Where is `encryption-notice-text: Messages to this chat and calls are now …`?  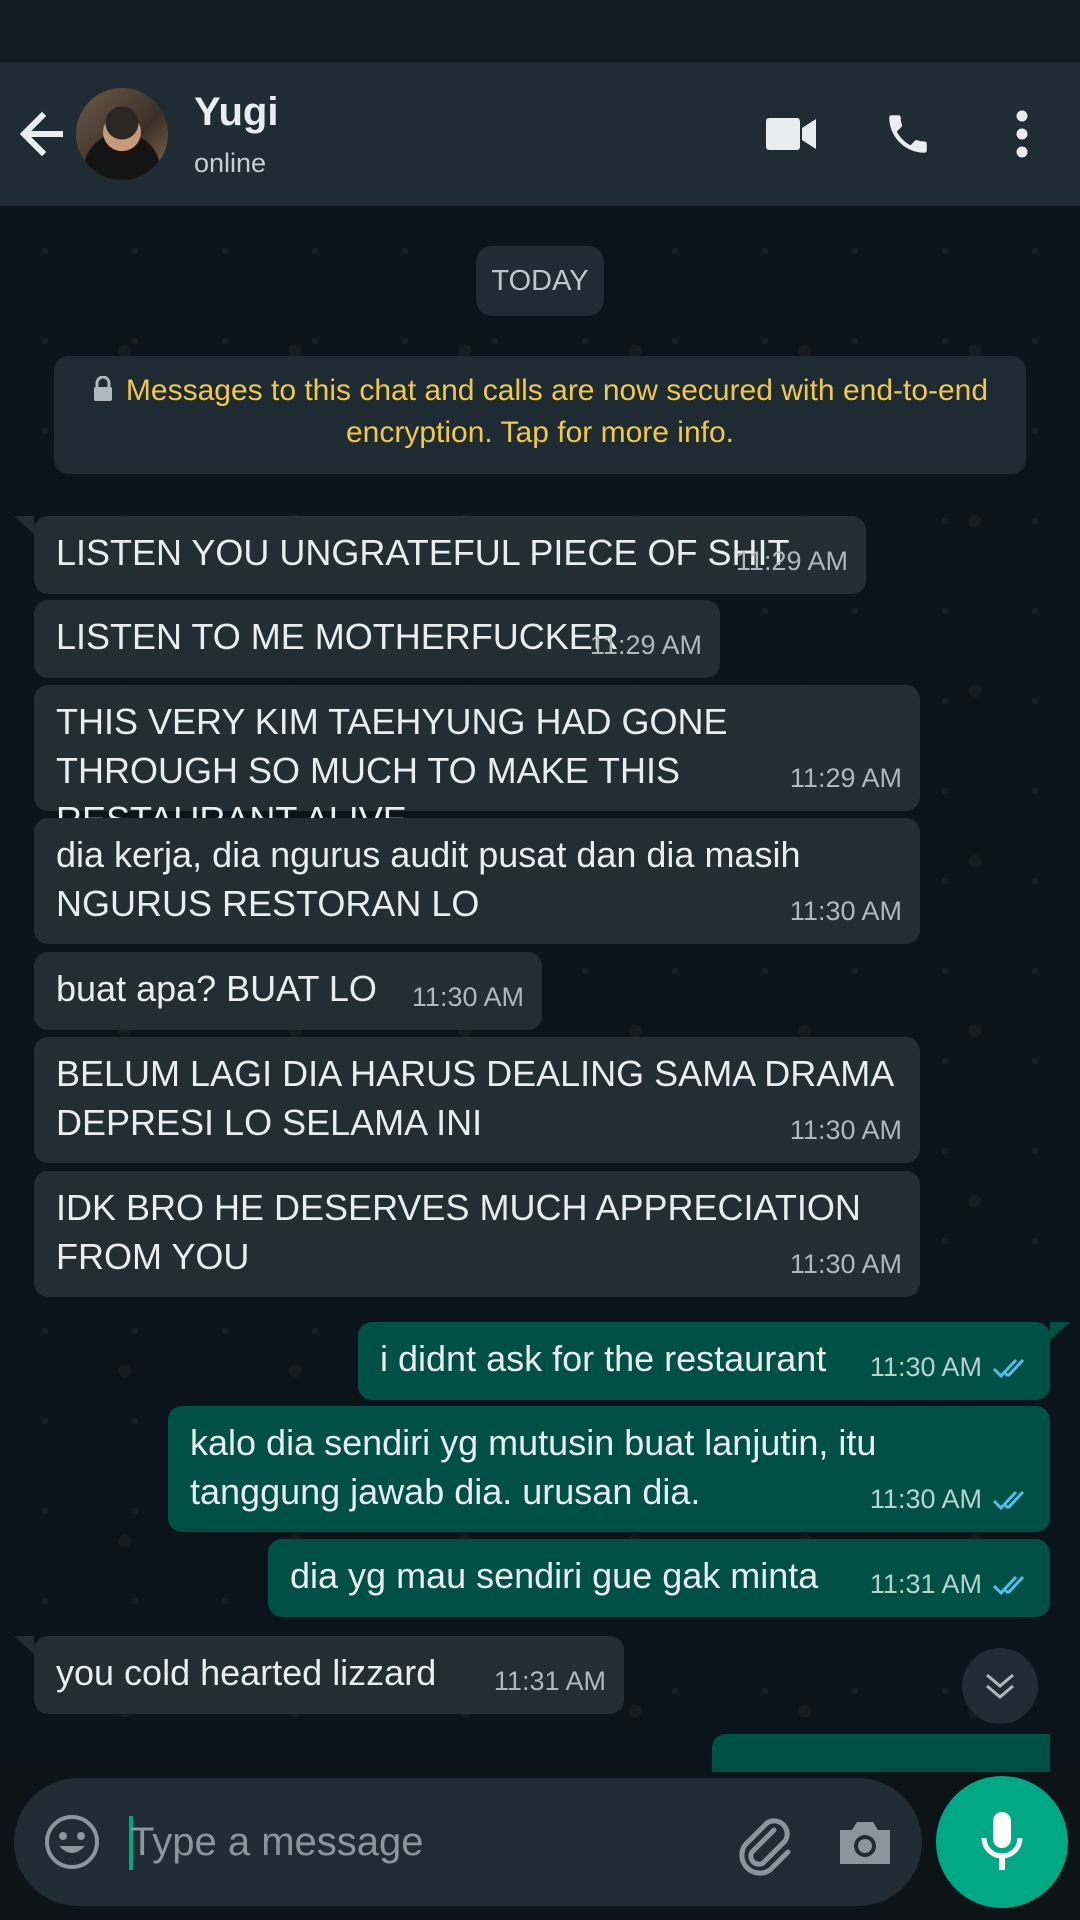
encryption-notice-text: Messages to this chat and calls are now … is located at coordinates (557, 411).